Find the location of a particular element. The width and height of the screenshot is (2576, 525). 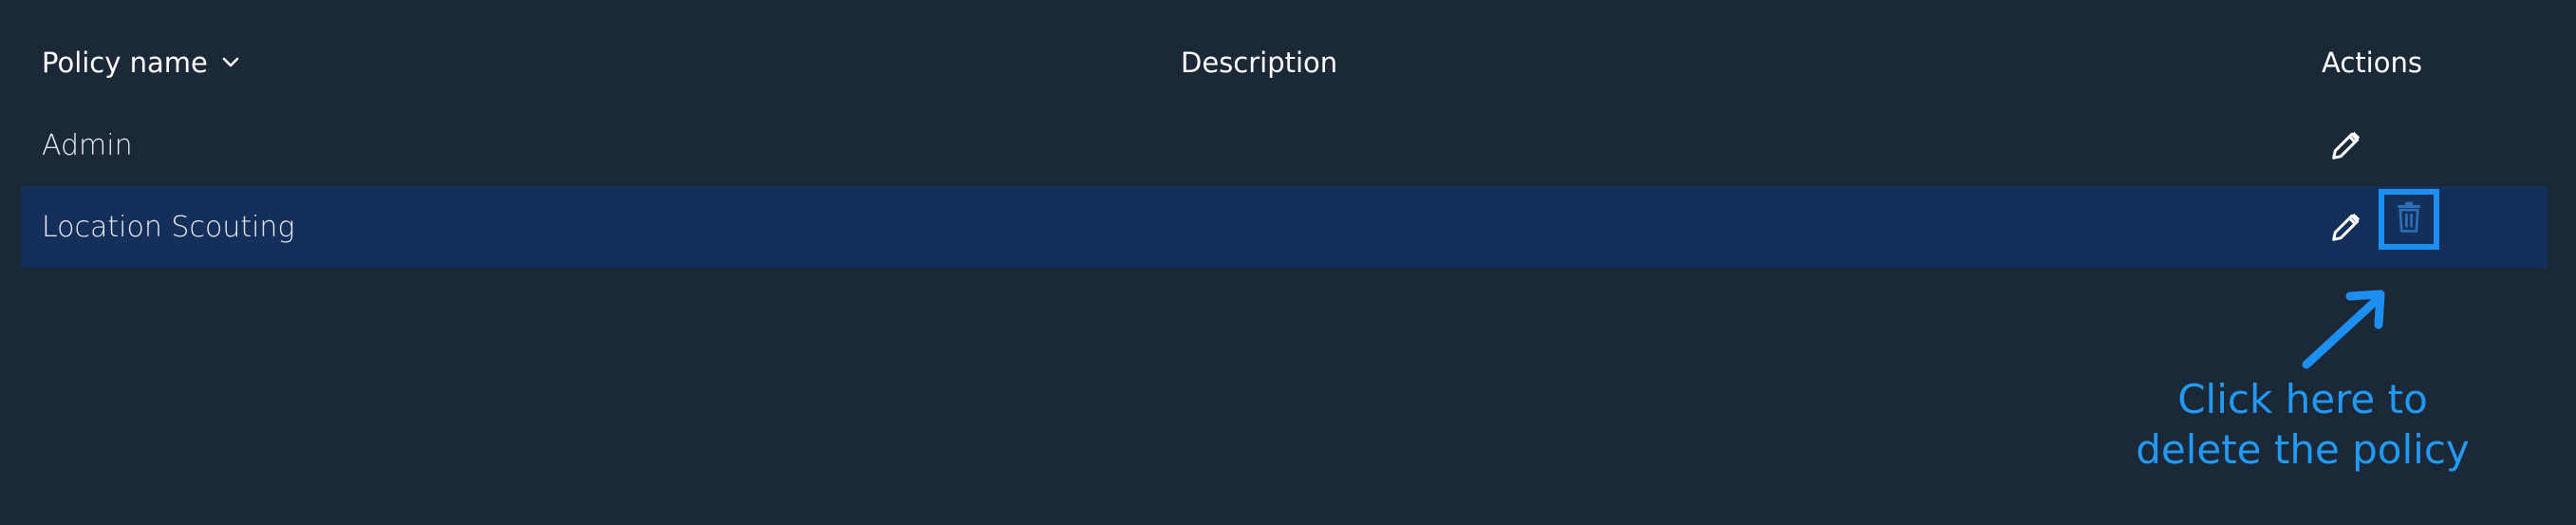

policy-name-cell: Location Scouting is located at coordinates (168, 227).